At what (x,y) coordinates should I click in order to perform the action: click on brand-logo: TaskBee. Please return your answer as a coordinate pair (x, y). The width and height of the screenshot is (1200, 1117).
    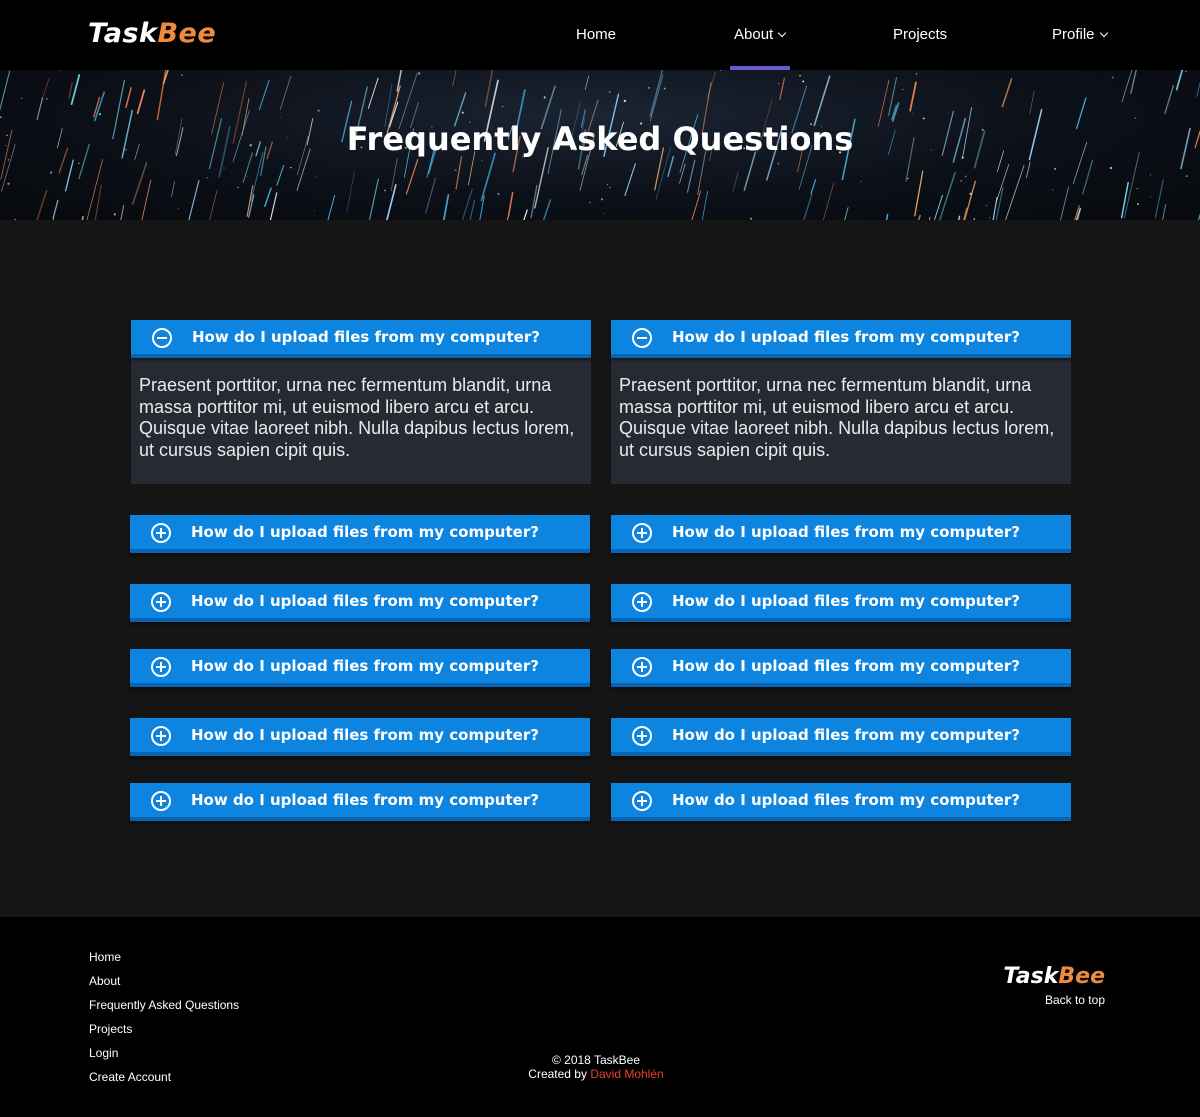
    Looking at the image, I should click on (152, 34).